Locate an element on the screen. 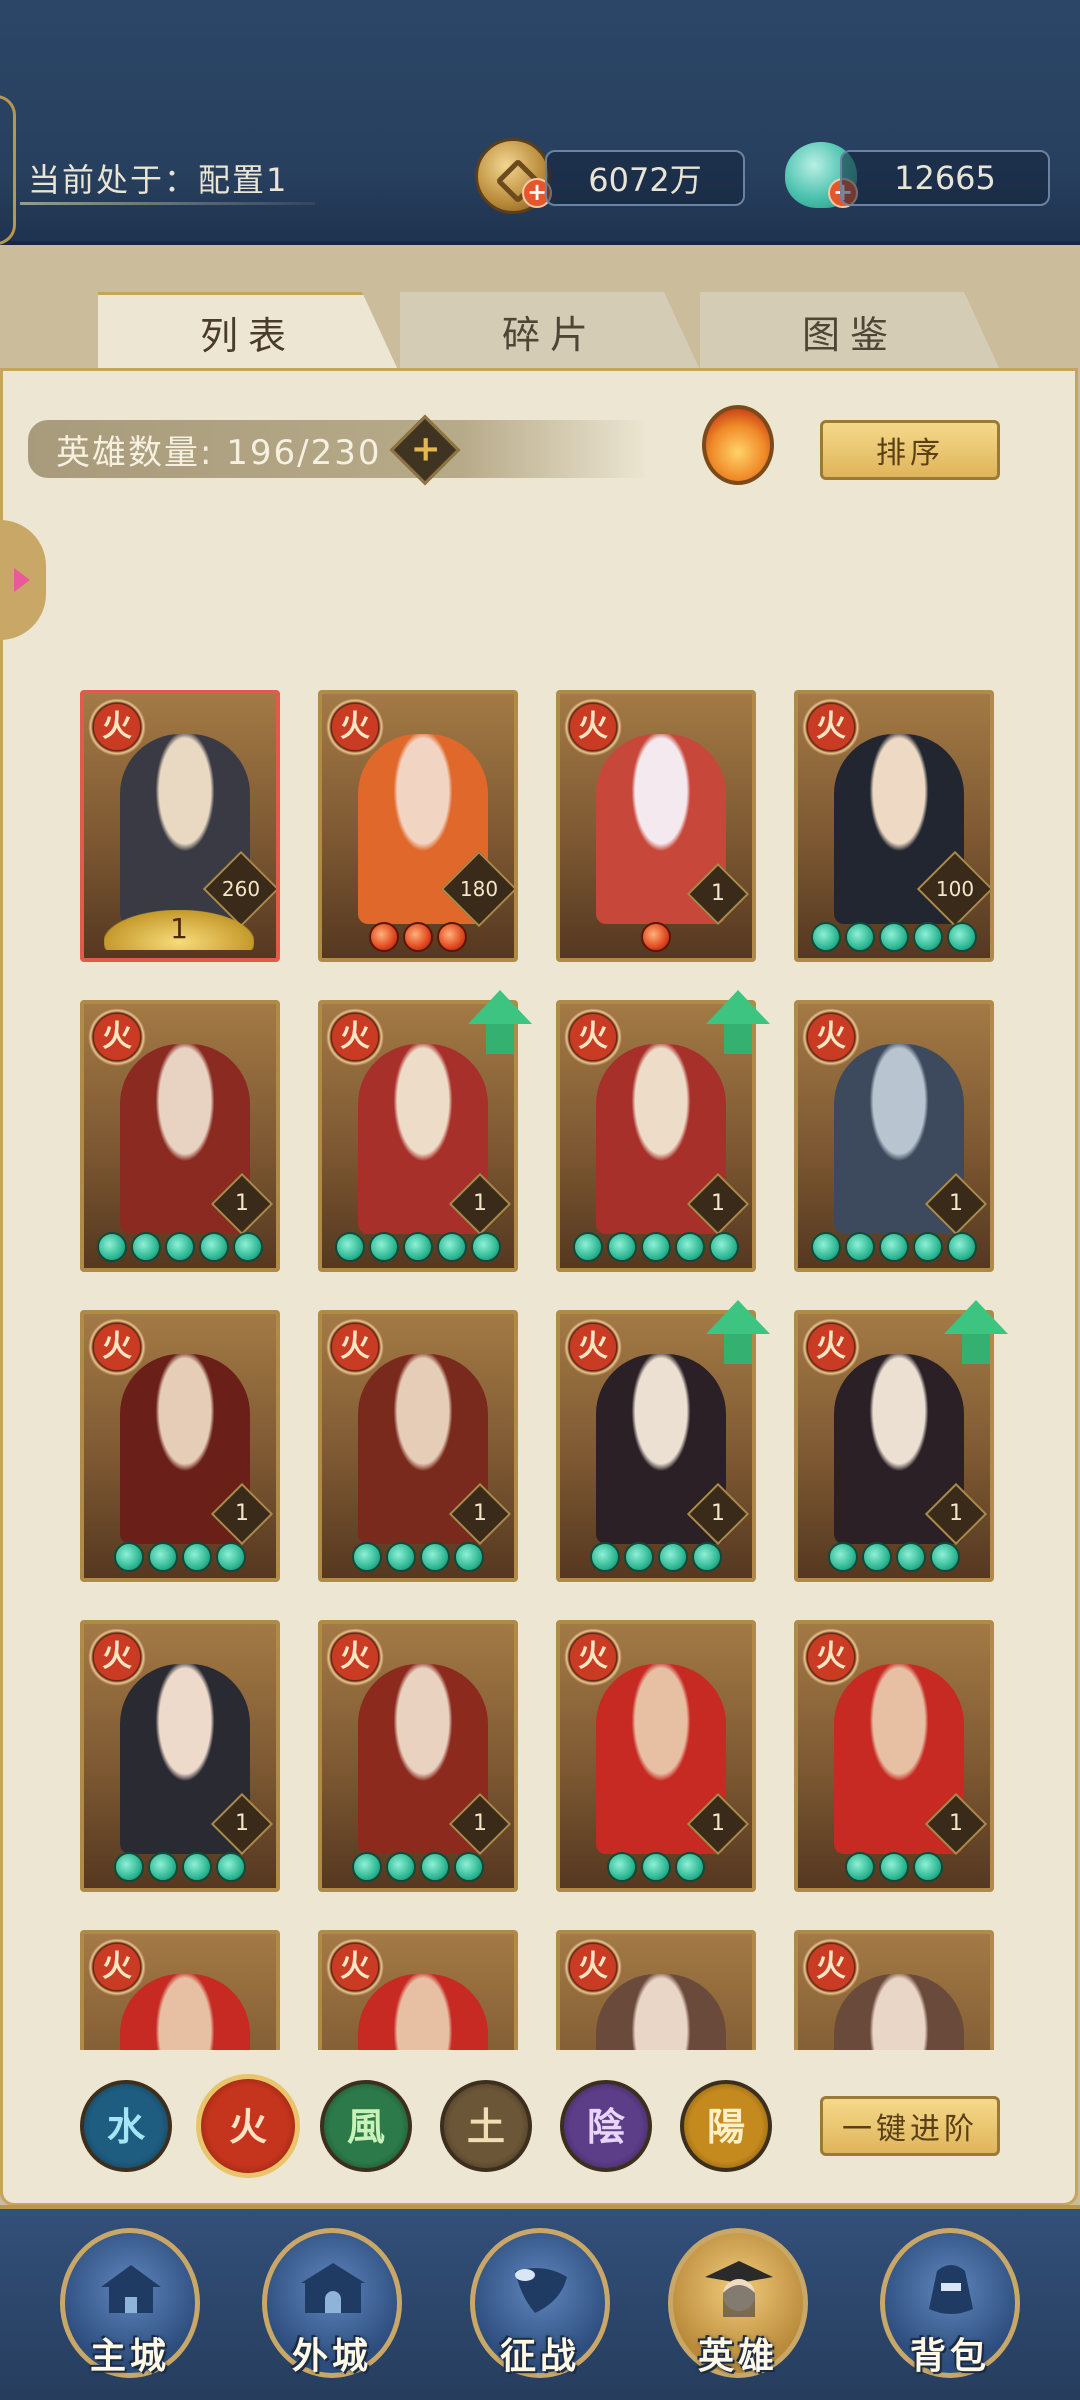 Image resolution: width=1080 pixels, height=2400 pixels. element-filter-fire: 火 is located at coordinates (248, 2126).